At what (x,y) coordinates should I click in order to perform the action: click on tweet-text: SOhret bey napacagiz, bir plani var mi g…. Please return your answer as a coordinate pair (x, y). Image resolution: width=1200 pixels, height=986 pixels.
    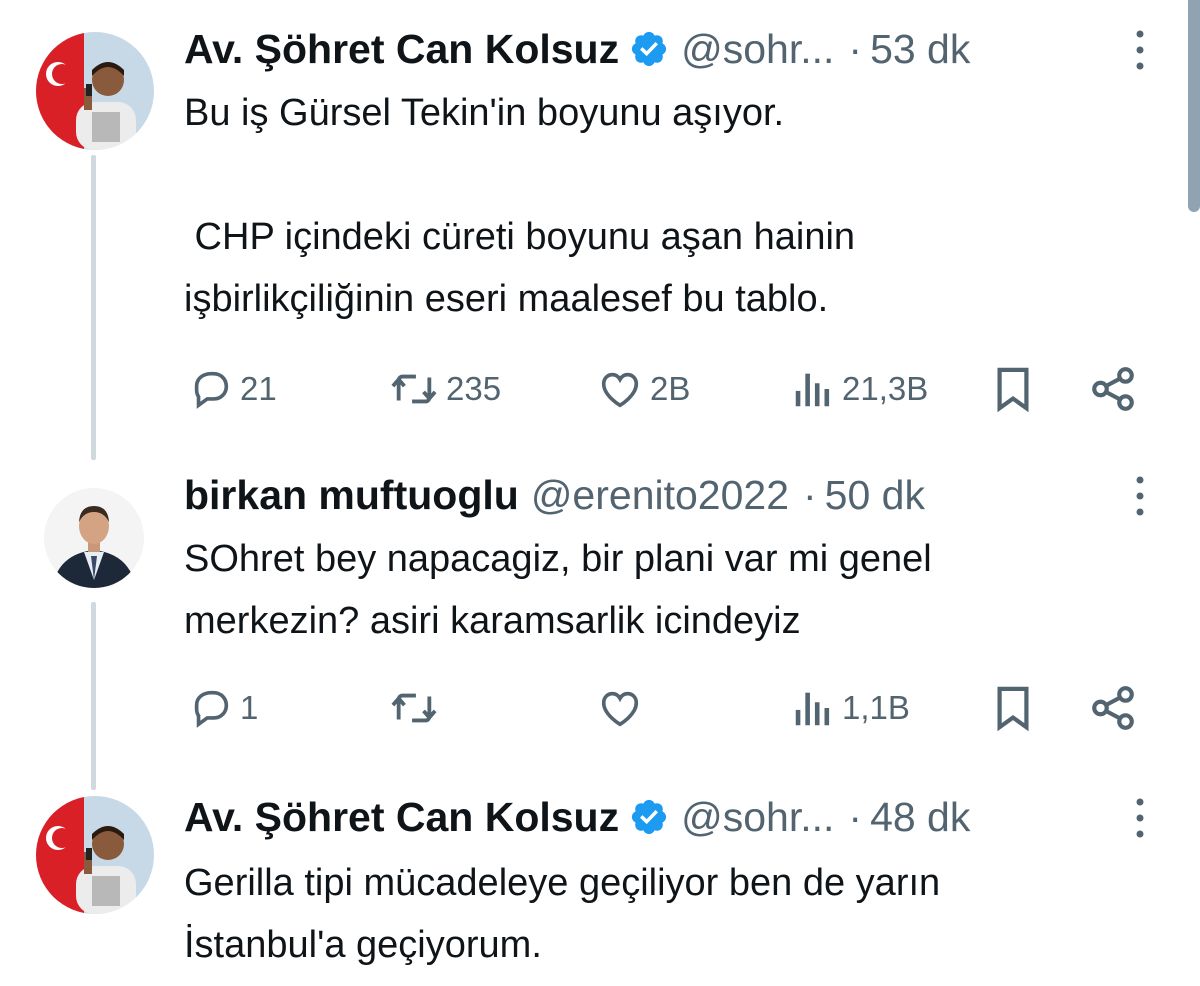
    Looking at the image, I should click on (674, 590).